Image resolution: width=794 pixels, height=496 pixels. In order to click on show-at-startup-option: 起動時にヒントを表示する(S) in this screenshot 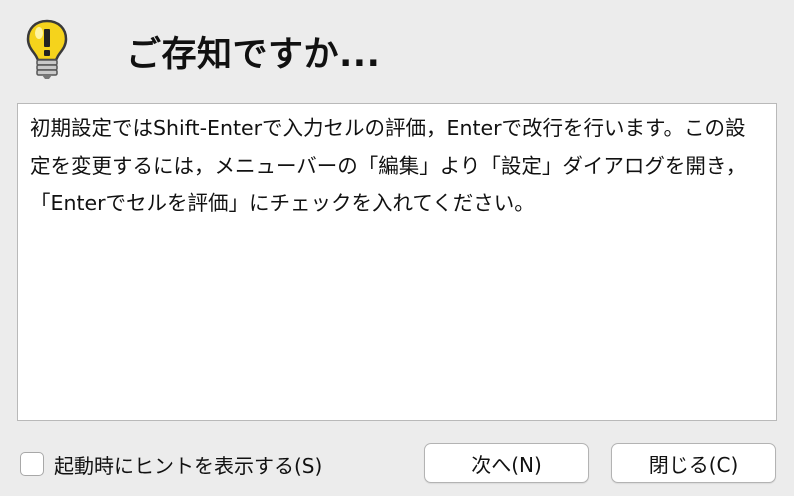, I will do `click(171, 464)`.